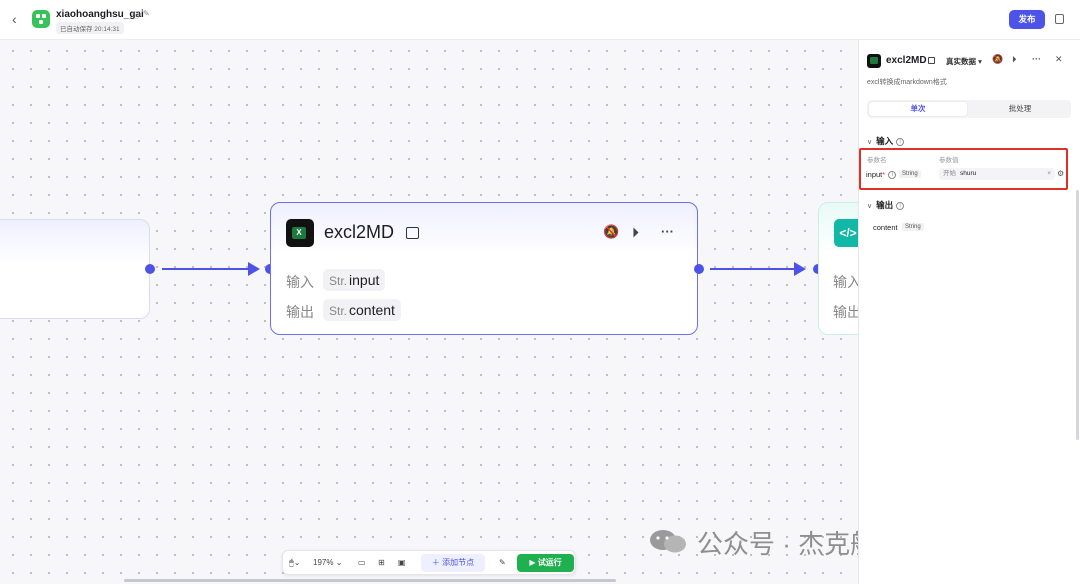 The height and width of the screenshot is (584, 1080). What do you see at coordinates (41, 19) in the screenshot?
I see `workflow-app-icon` at bounding box center [41, 19].